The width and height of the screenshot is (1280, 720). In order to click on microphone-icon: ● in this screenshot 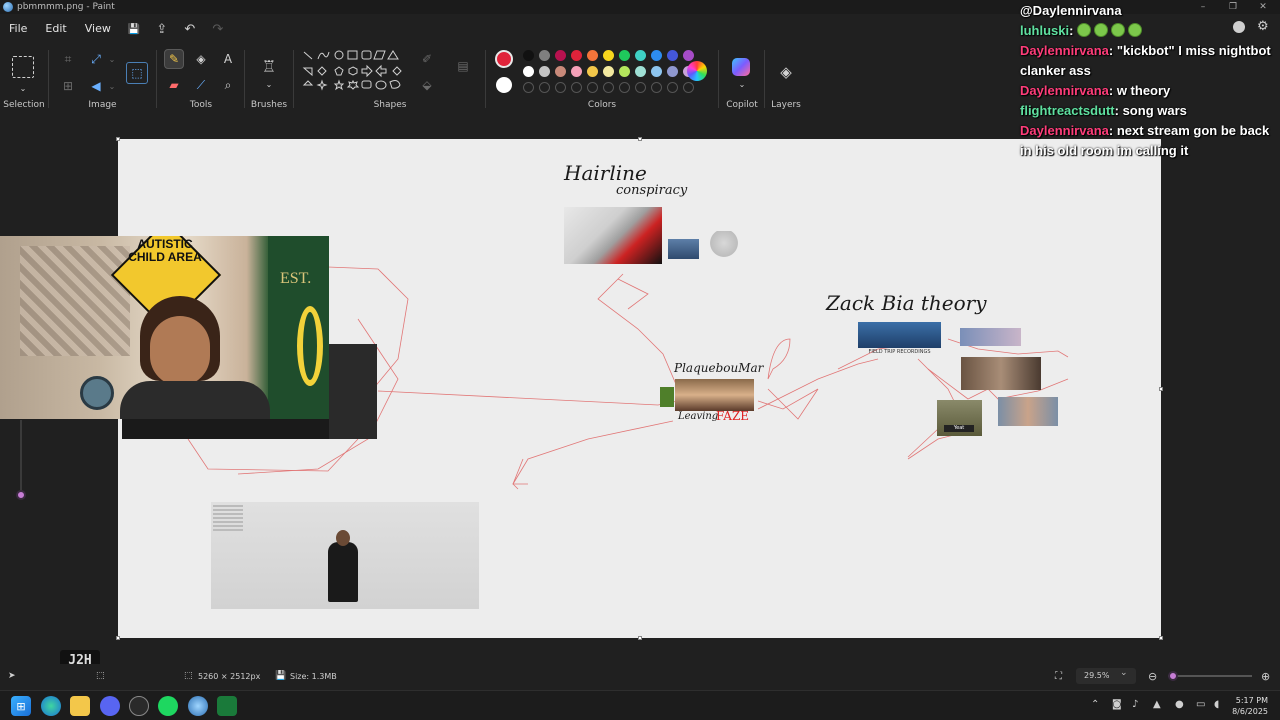, I will do `click(1179, 704)`.